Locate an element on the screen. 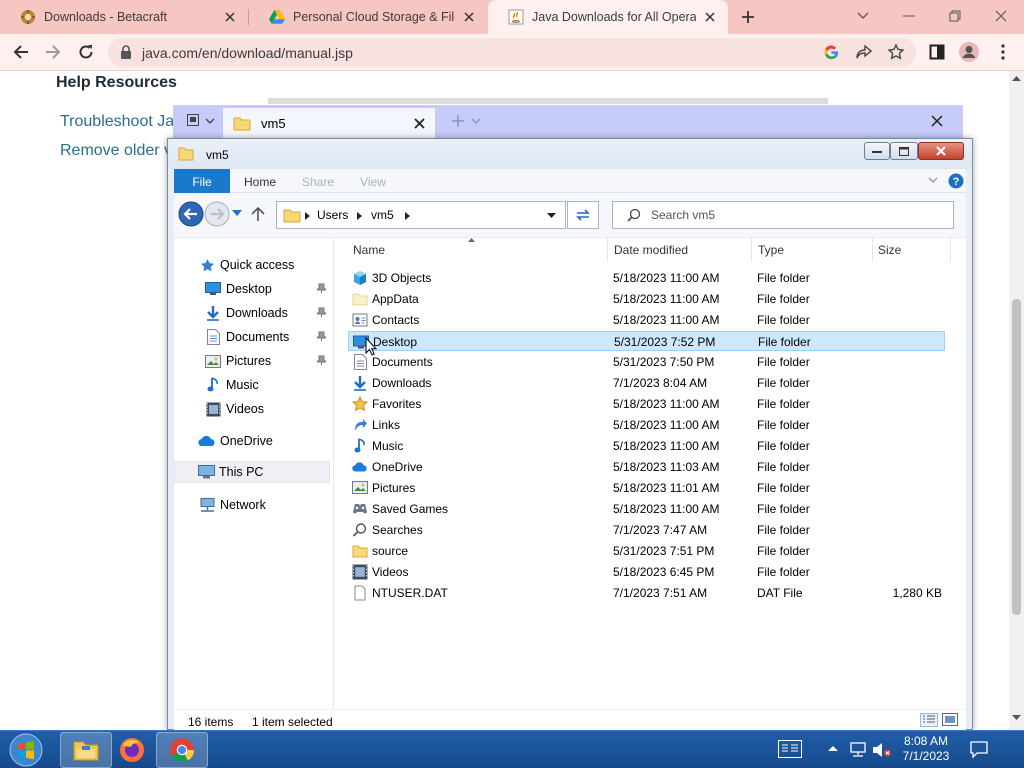  close-button is located at coordinates (941, 151).